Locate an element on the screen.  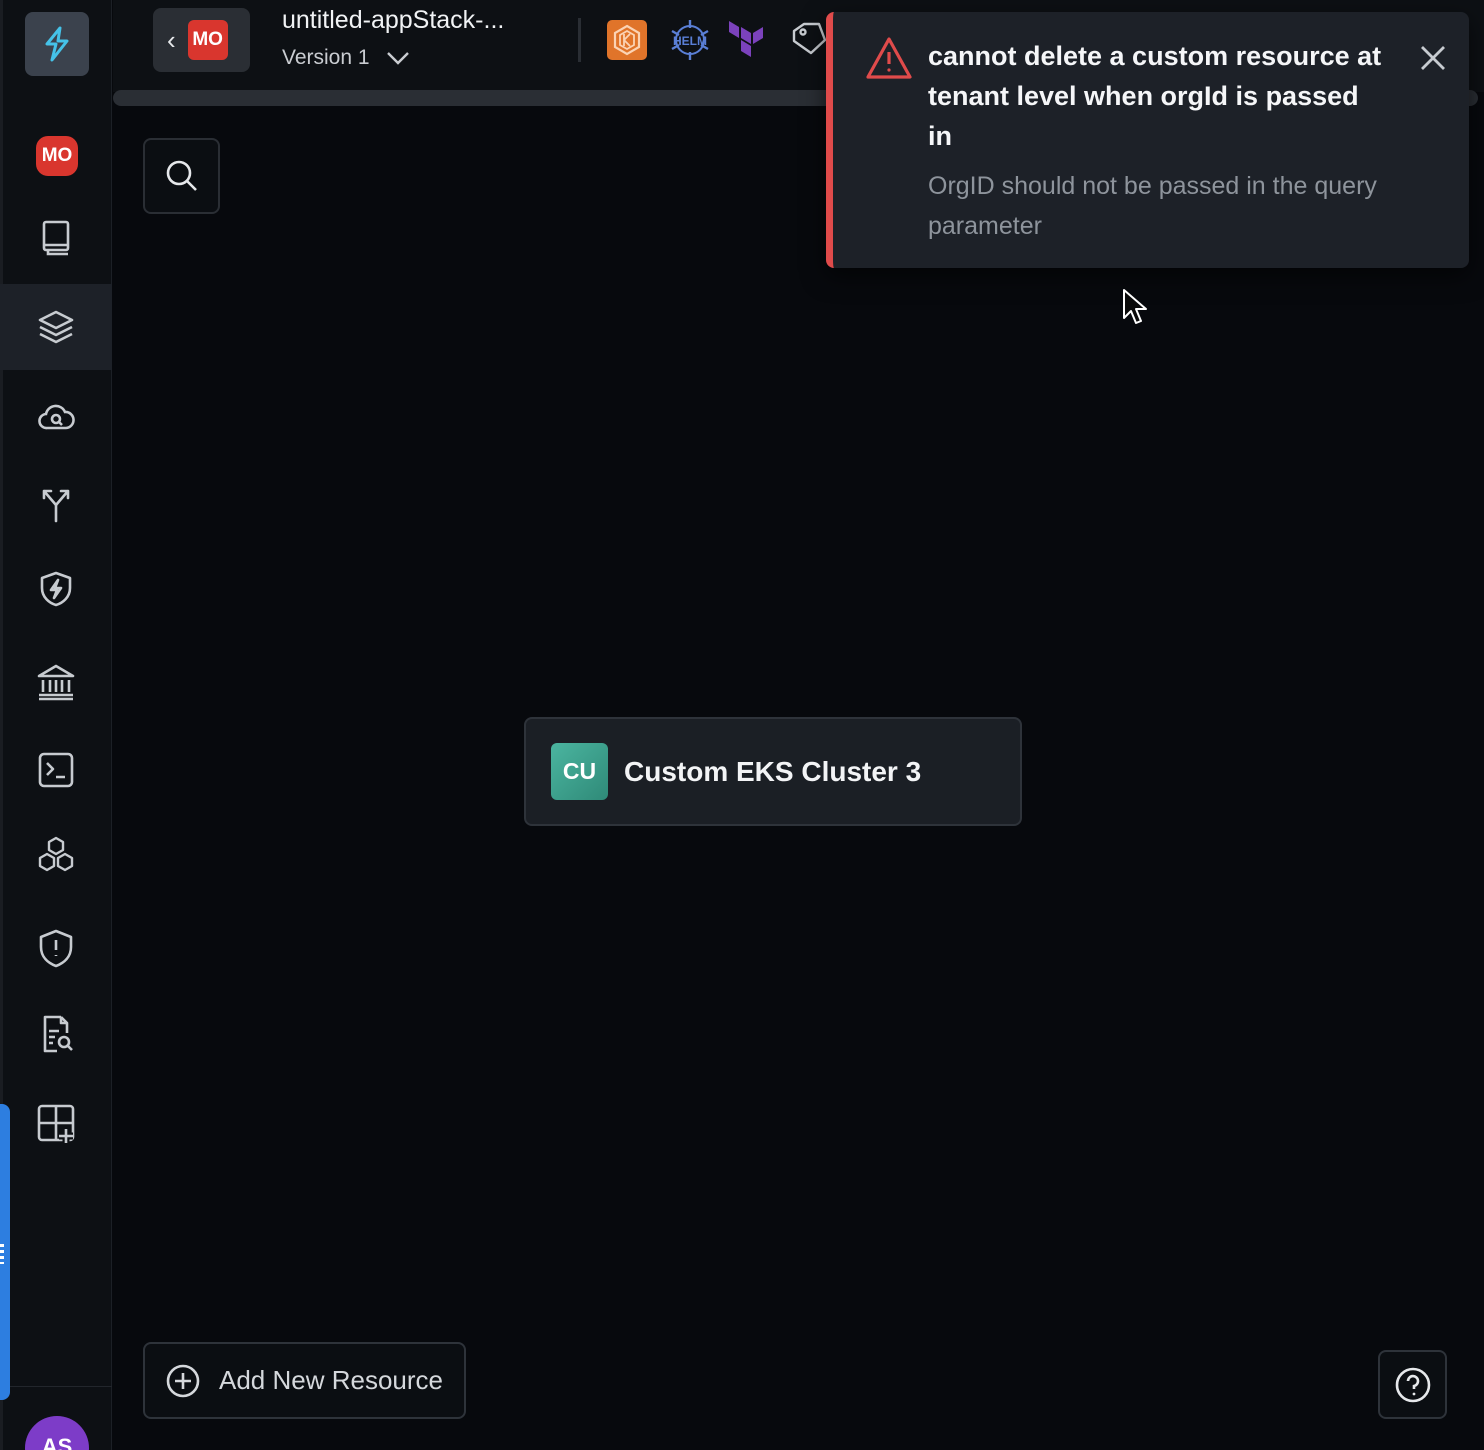
resource-type-badge: CU is located at coordinates (579, 771).